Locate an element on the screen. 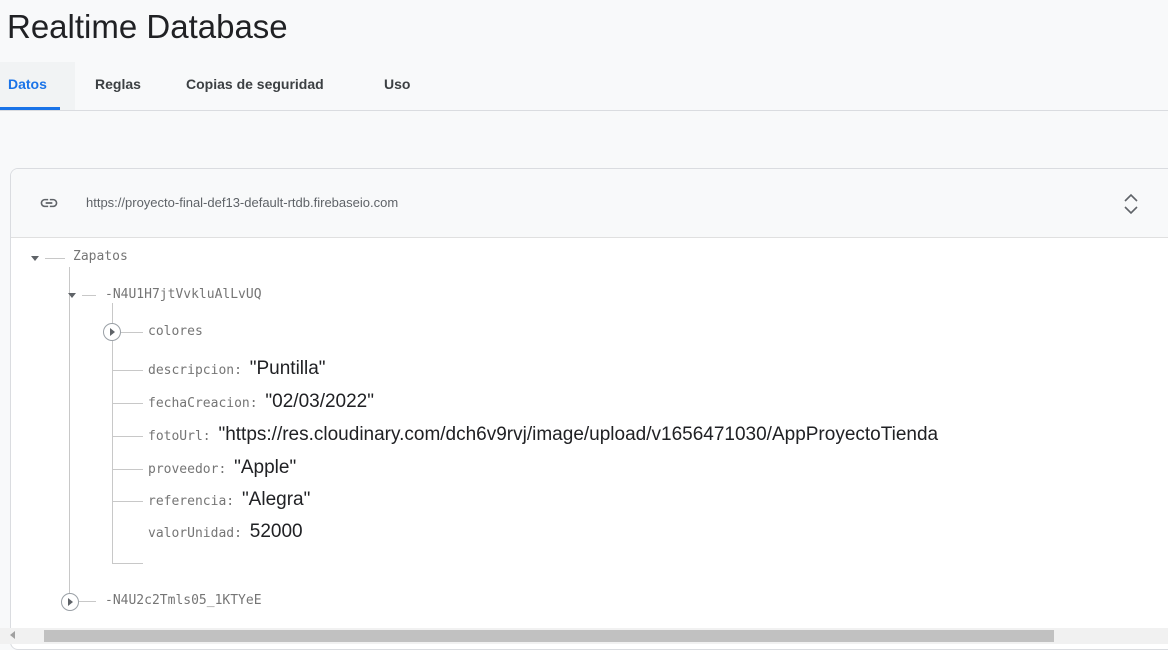 The width and height of the screenshot is (1168, 650). active-tab-indicator is located at coordinates (30, 108).